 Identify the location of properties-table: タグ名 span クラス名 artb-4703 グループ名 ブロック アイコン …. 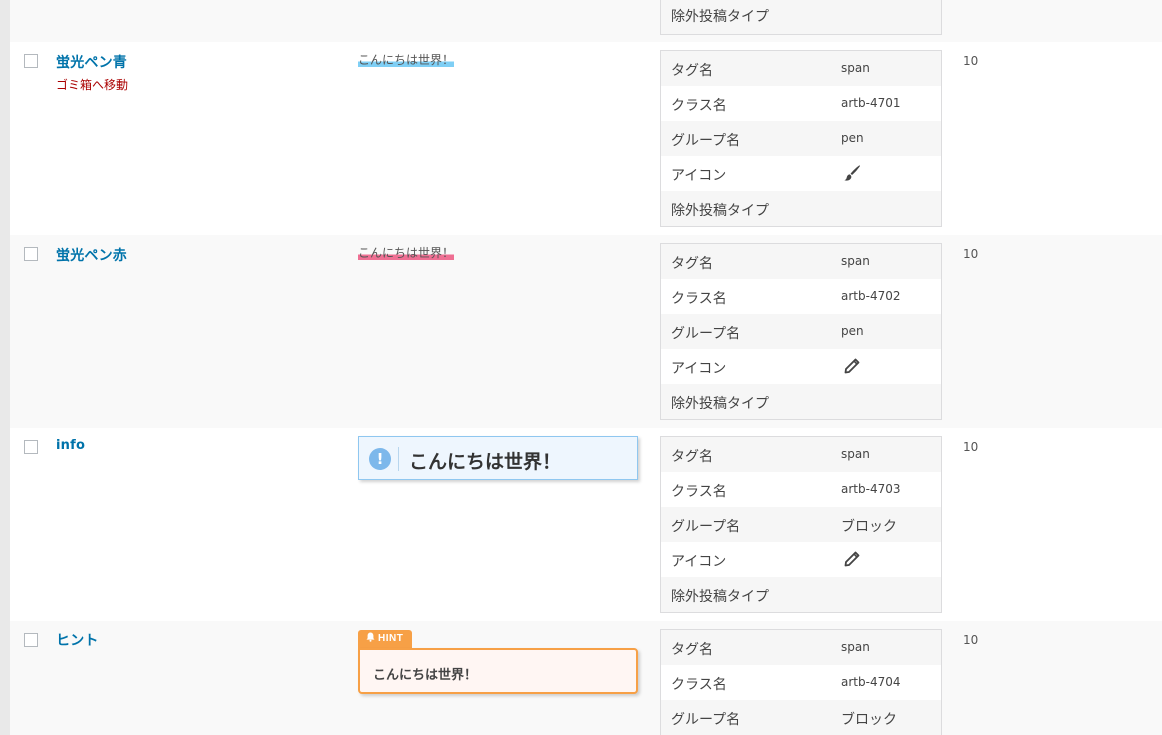
(801, 524).